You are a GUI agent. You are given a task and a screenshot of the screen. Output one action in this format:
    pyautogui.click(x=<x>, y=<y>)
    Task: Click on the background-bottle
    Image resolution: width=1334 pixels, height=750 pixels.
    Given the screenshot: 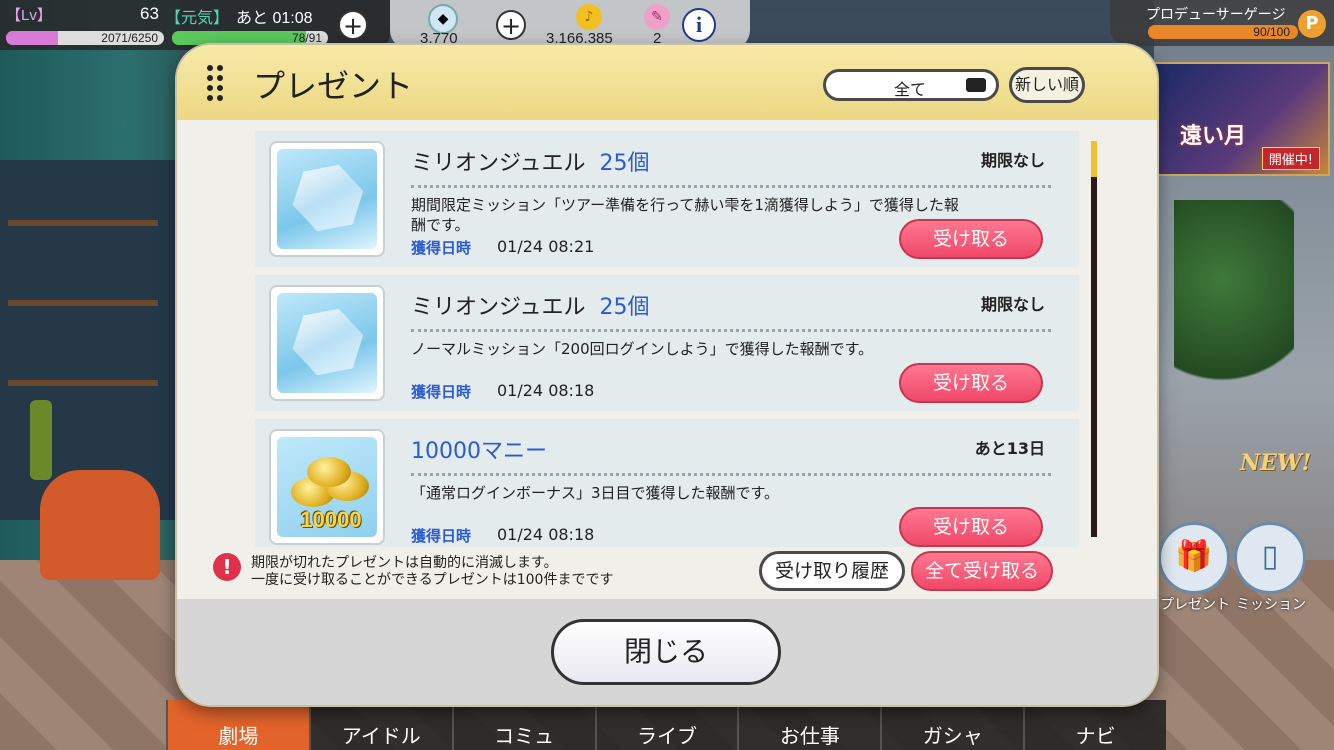 What is the action you would take?
    pyautogui.click(x=41, y=440)
    